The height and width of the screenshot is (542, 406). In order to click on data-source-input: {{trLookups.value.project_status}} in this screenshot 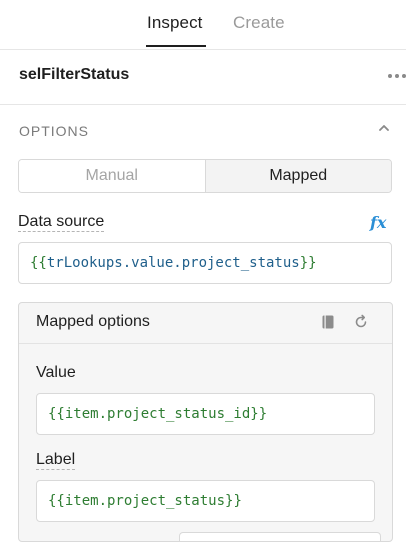, I will do `click(205, 263)`.